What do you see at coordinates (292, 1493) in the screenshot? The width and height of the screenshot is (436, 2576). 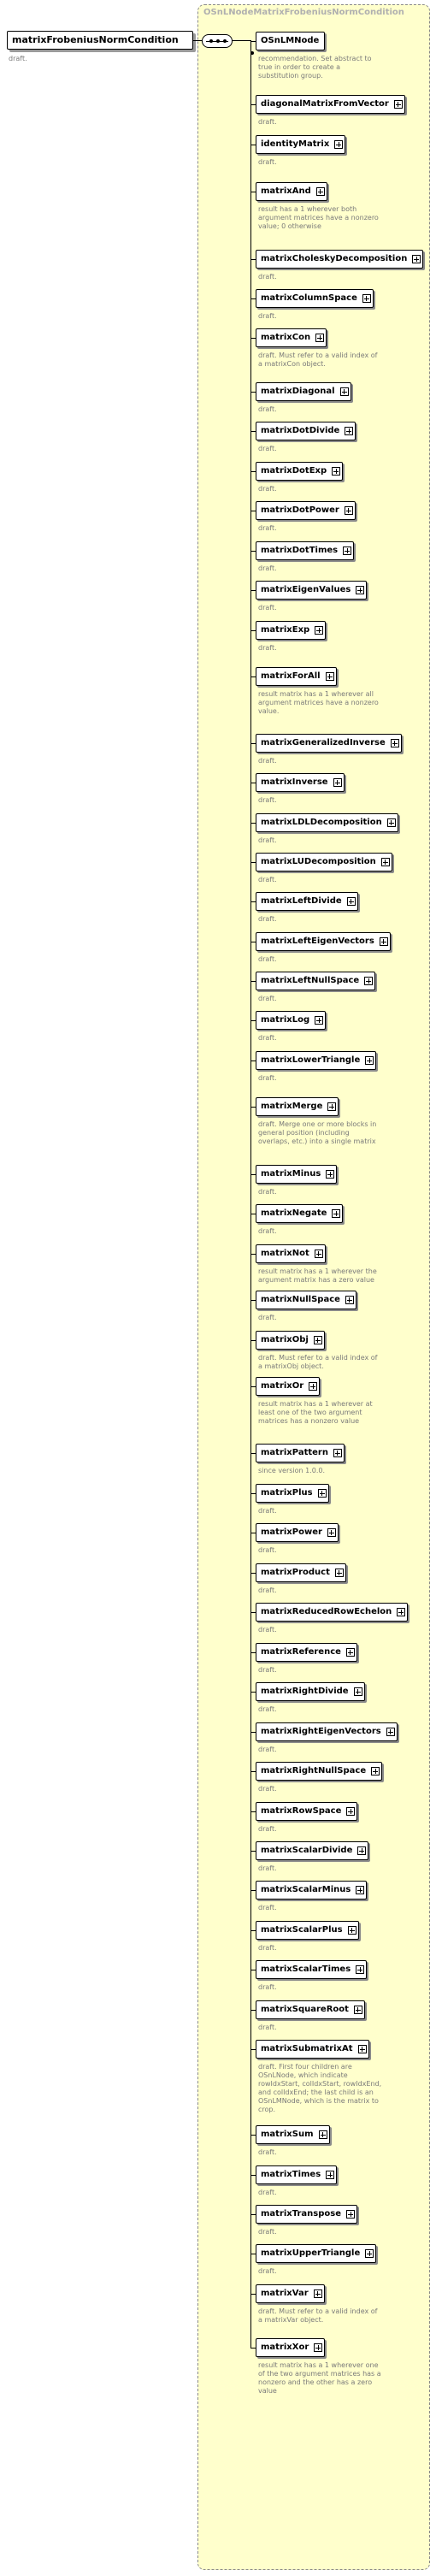 I see `child-element-box: matrixPlus` at bounding box center [292, 1493].